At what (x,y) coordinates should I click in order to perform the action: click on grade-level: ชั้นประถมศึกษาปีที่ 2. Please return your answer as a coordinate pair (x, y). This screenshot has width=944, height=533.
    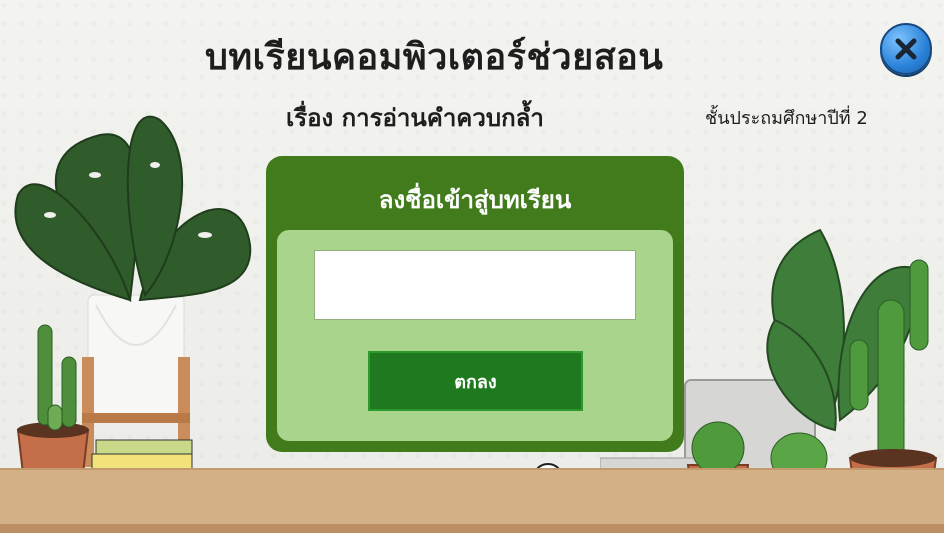
    Looking at the image, I should click on (786, 118).